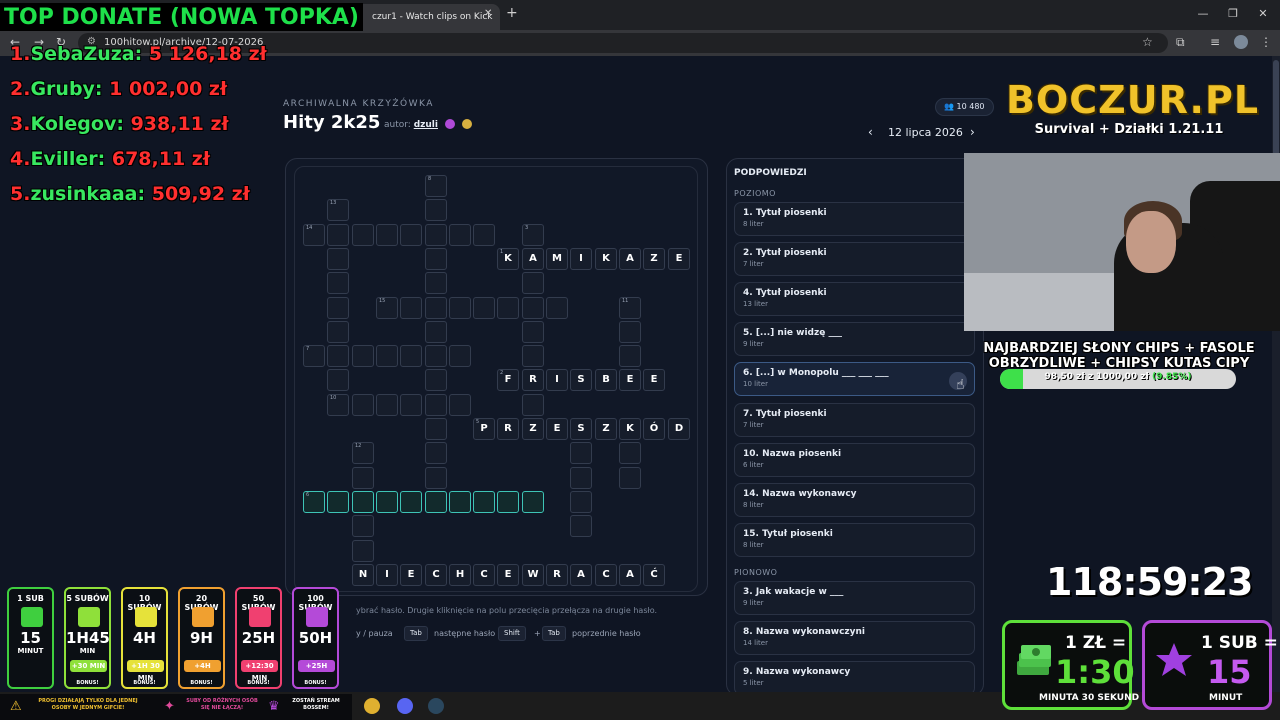 The width and height of the screenshot is (1280, 720). Describe the element at coordinates (854, 638) in the screenshot. I see `clue-item: 8. Nazwa wykonawczyni 14 liter` at that location.